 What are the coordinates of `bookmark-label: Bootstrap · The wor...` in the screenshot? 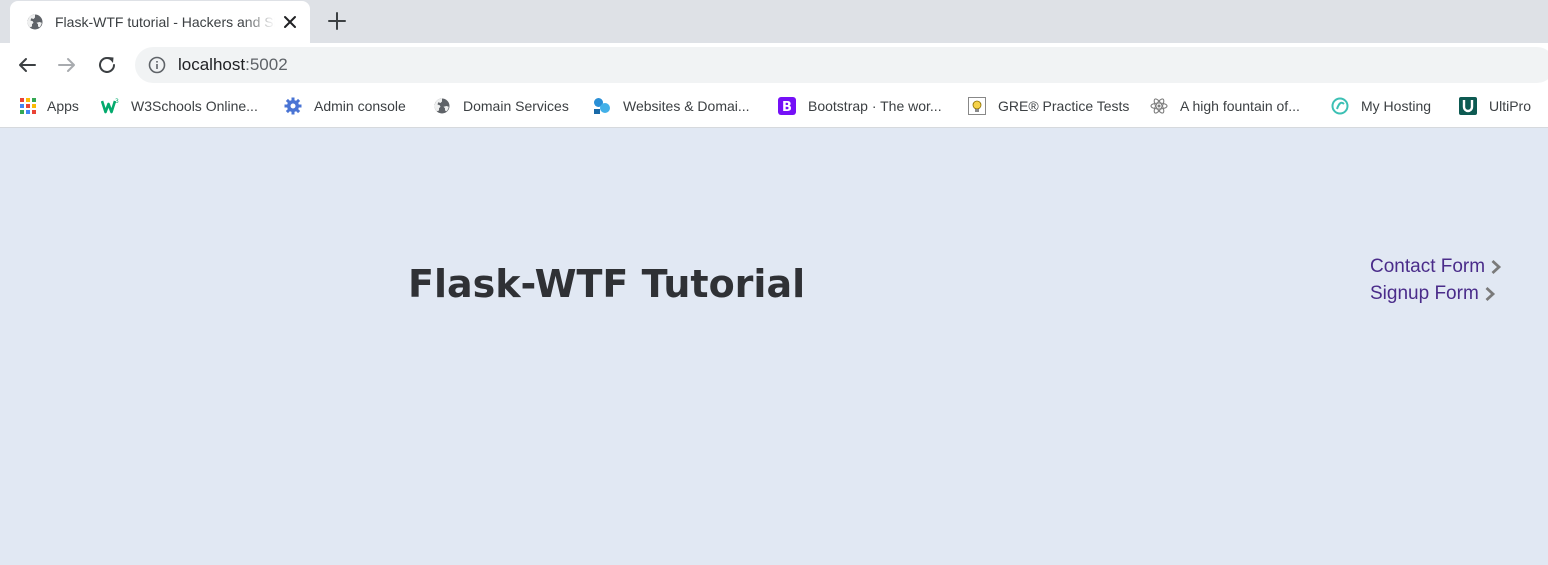 It's located at (875, 106).